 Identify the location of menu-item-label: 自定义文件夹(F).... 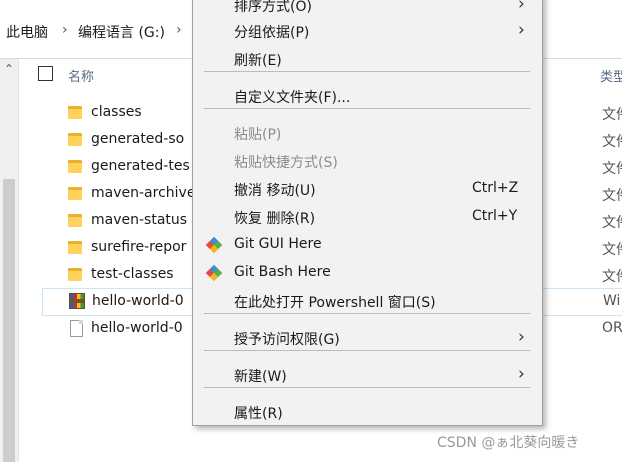
(292, 98).